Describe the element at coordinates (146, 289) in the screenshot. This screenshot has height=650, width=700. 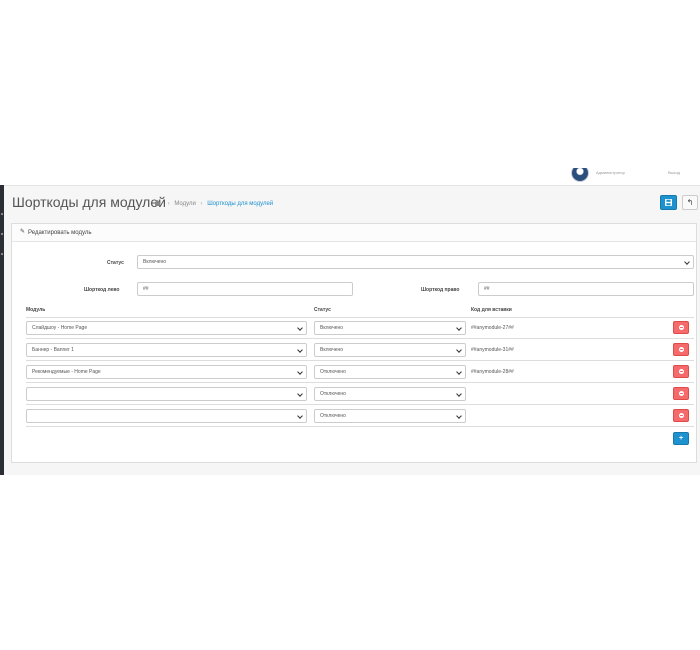
I see `shortcode-left-value: ##` at that location.